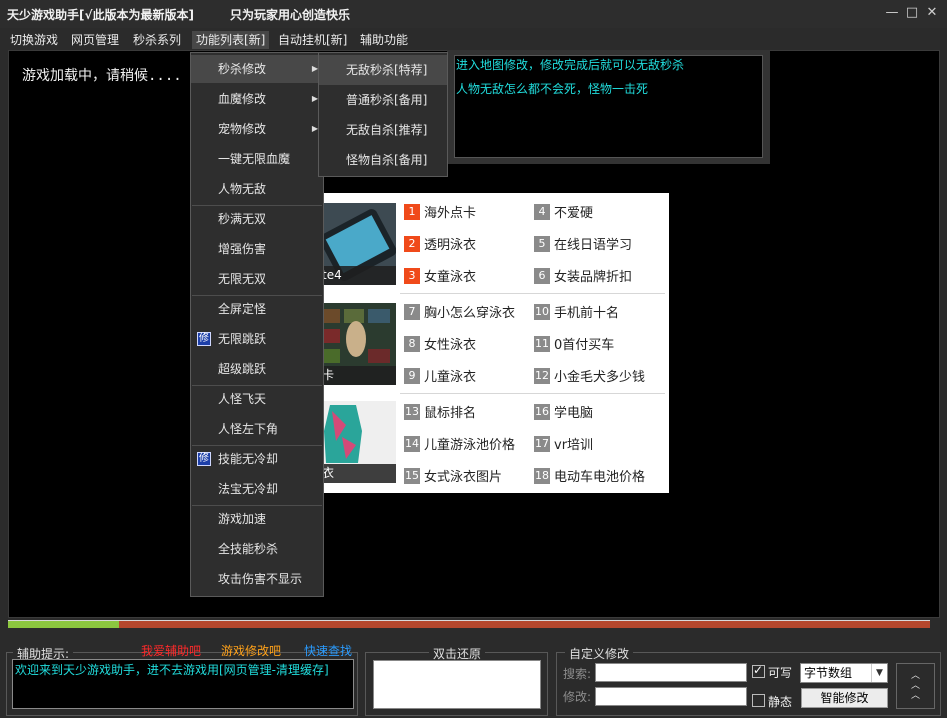 Image resolution: width=947 pixels, height=718 pixels. Describe the element at coordinates (412, 343) in the screenshot. I see `rank-badge: 8` at that location.